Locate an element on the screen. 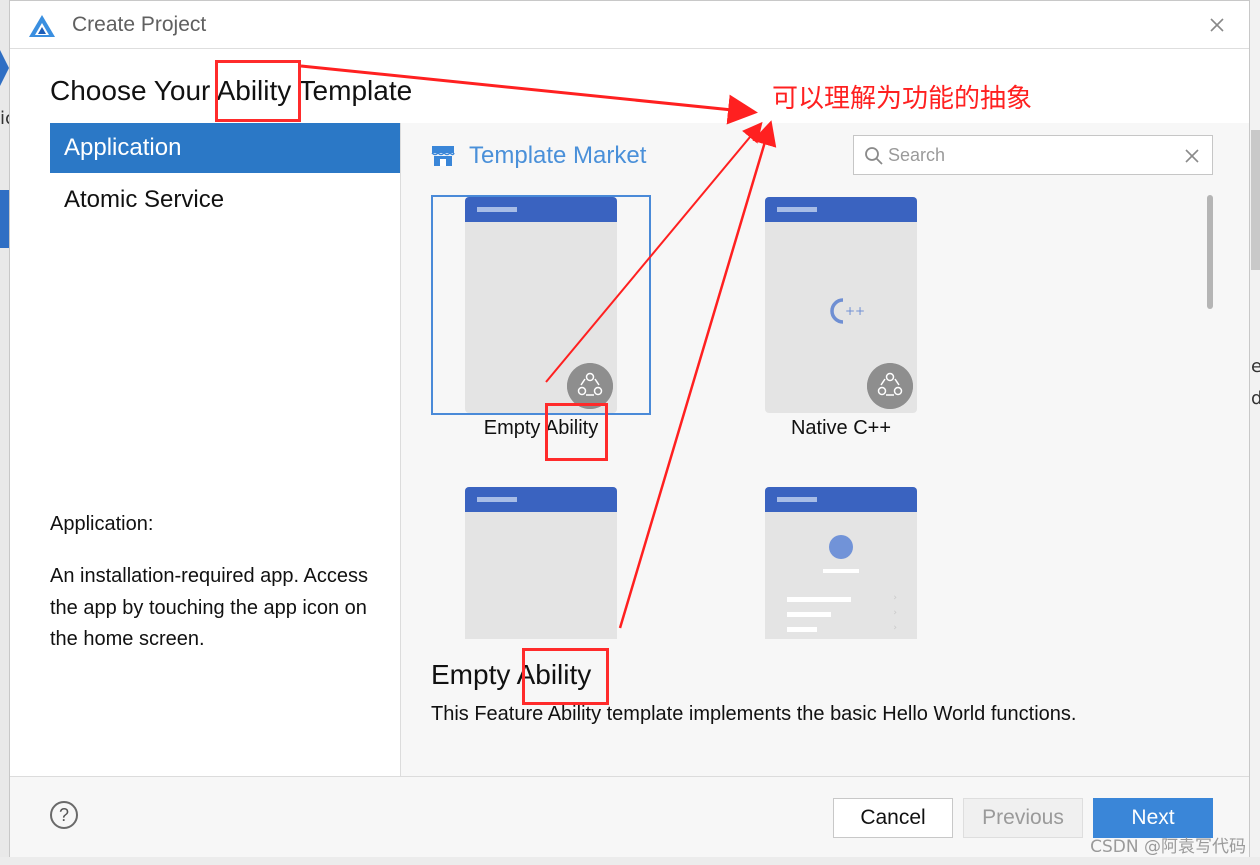  watermark: CSDN @阿袁写代码 is located at coordinates (1168, 847).